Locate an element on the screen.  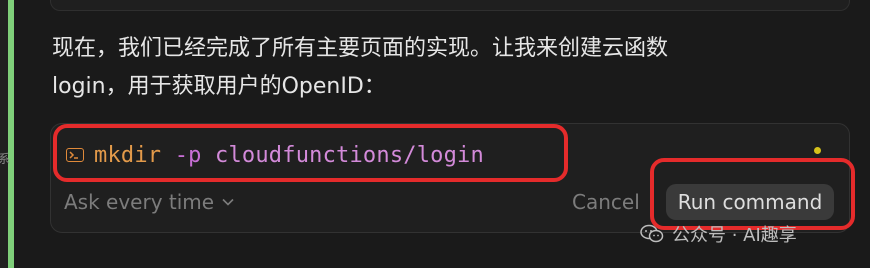
message-line-1: 现在，我们已经完成了所有主要页面的实现。让我来创建云函数 is located at coordinates (360, 48).